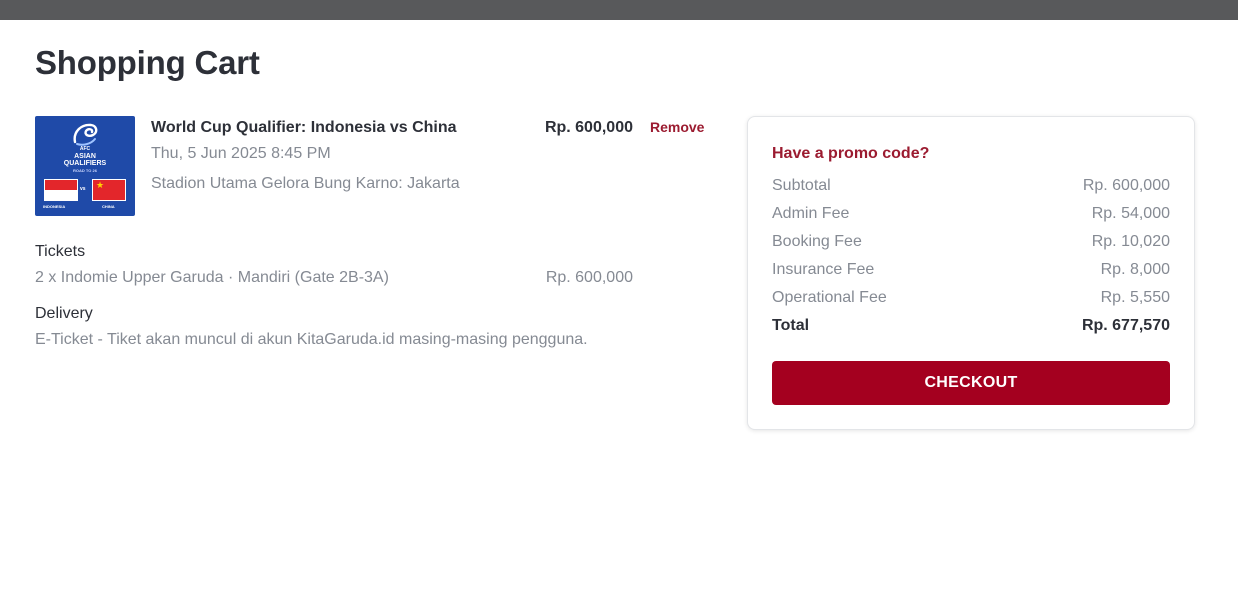 This screenshot has width=1238, height=601. Describe the element at coordinates (85, 156) in the screenshot. I see `afc-line2: ASIAN` at that location.